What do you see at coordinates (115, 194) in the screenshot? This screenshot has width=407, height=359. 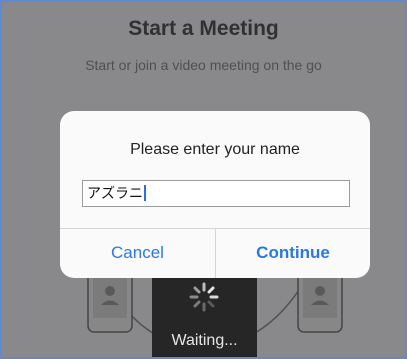 I see `name-input-value: アズラニ` at bounding box center [115, 194].